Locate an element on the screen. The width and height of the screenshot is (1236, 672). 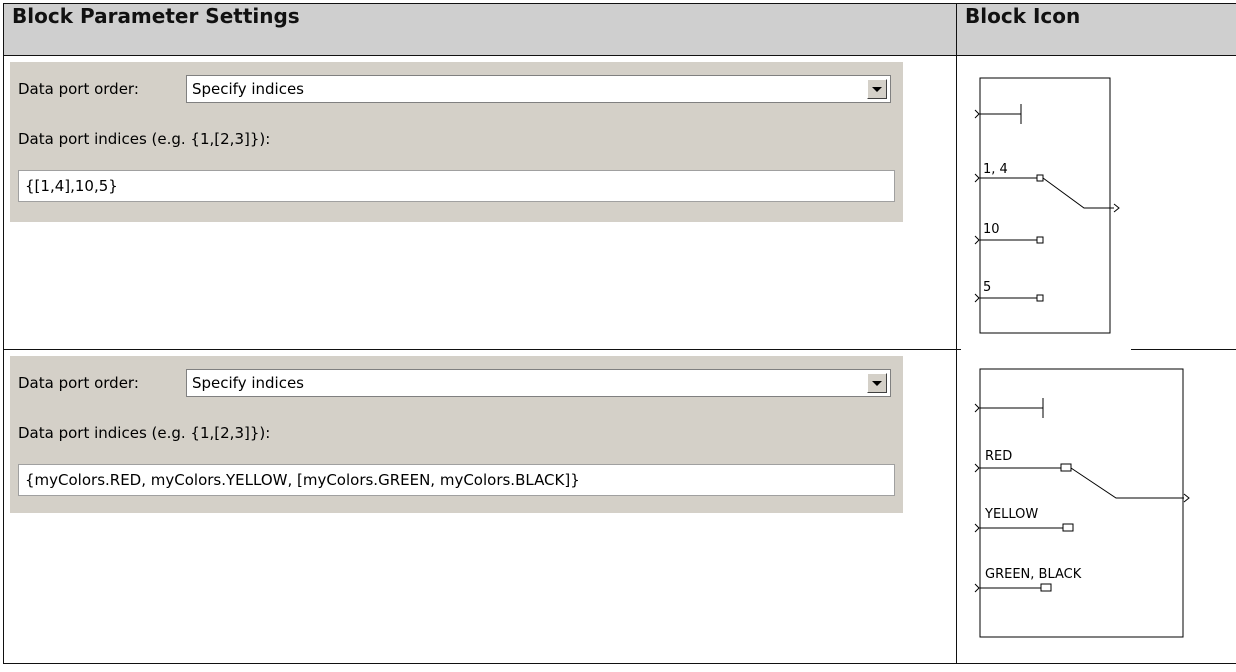
port-label: YELLOW is located at coordinates (1011, 514).